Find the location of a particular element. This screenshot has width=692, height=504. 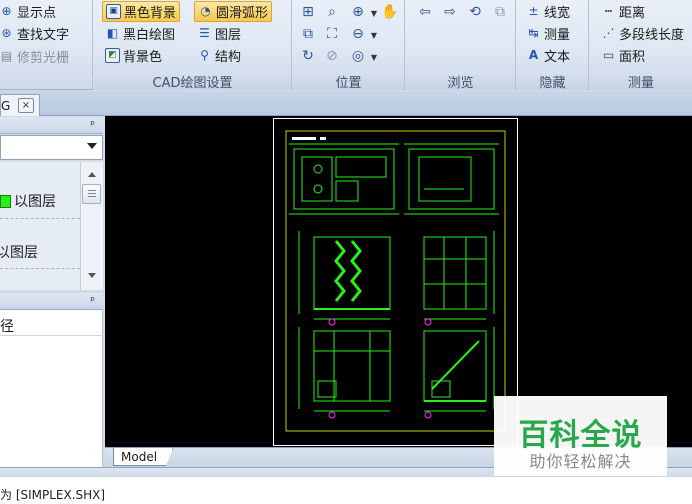

background-color-button: ◩ 背景色 is located at coordinates (133, 55).